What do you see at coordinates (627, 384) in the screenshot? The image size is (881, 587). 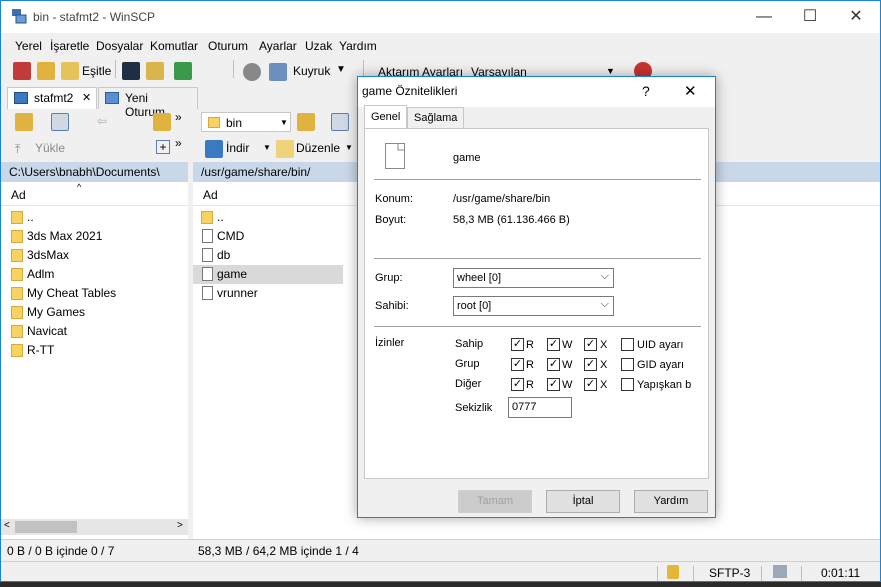 I see `sticky-bit-checkbox` at bounding box center [627, 384].